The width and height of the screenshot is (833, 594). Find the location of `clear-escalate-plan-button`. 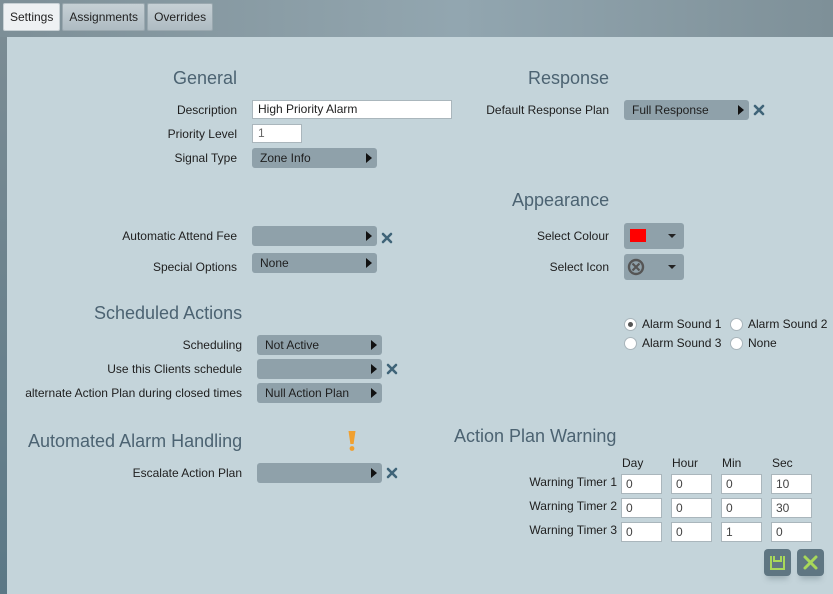

clear-escalate-plan-button is located at coordinates (392, 473).